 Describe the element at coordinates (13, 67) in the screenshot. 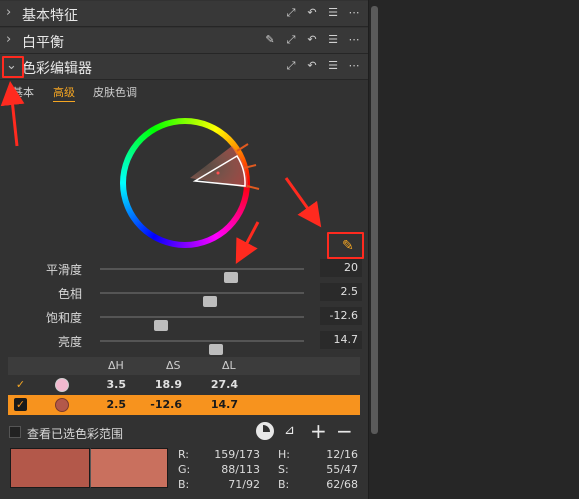

I see `annotation-box-collapse` at that location.